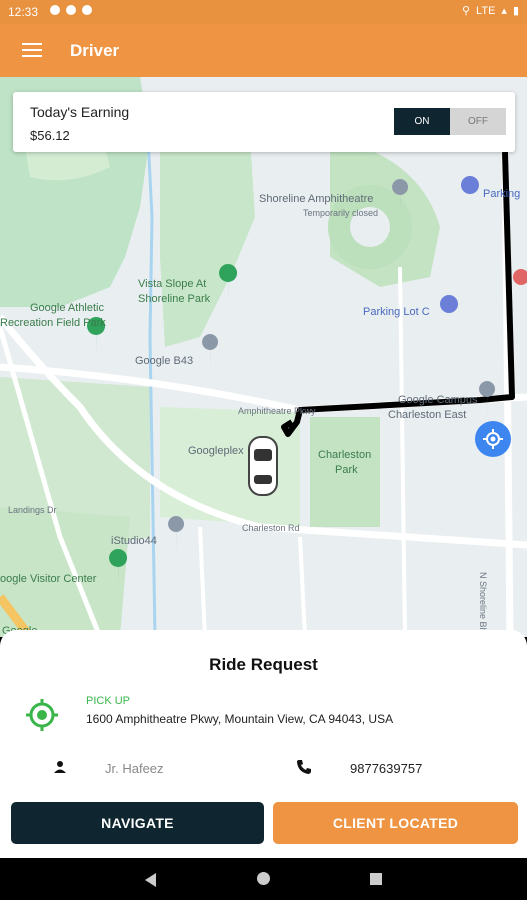  I want to click on map-label-closed: Temporarily closed, so click(341, 213).